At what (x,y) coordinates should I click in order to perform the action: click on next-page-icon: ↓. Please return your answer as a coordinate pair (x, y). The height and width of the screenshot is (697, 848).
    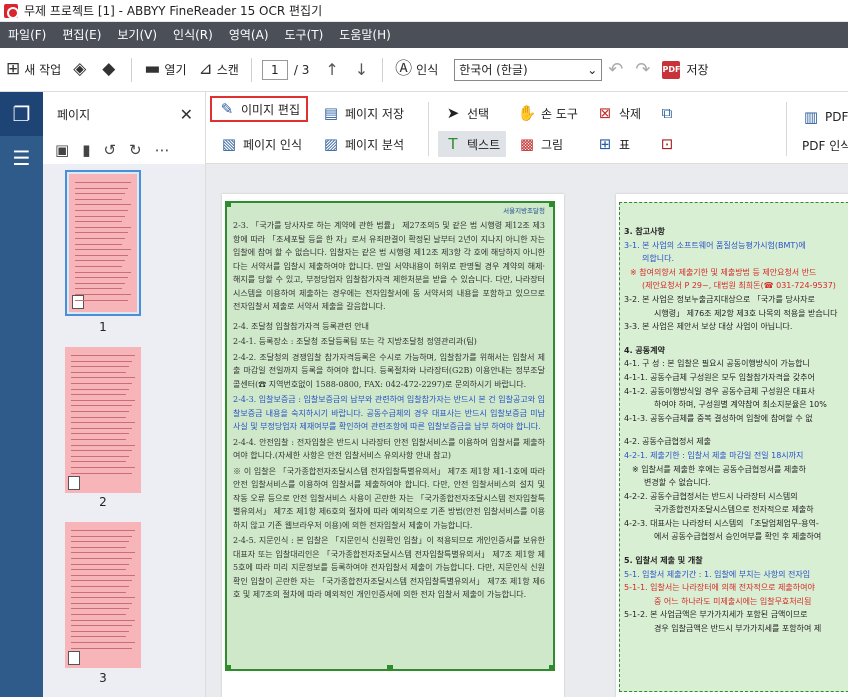
    Looking at the image, I should click on (361, 69).